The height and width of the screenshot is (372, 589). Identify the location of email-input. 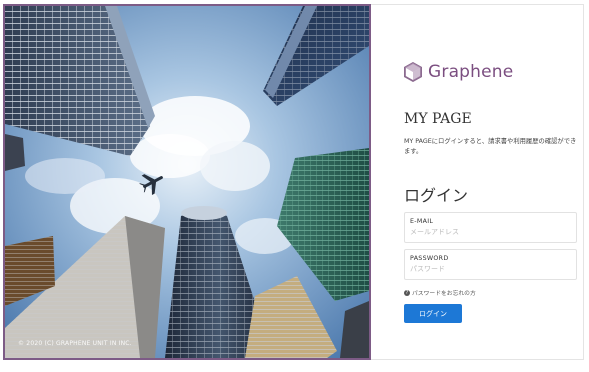
(490, 232).